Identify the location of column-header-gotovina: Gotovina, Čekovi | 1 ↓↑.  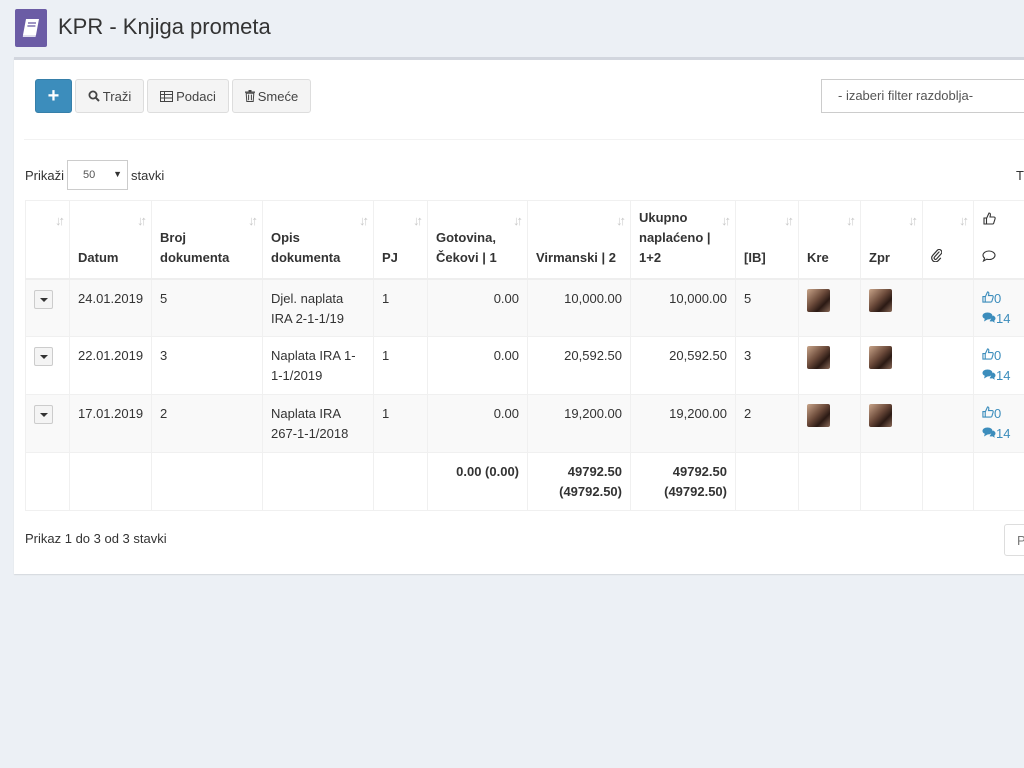
(477, 240).